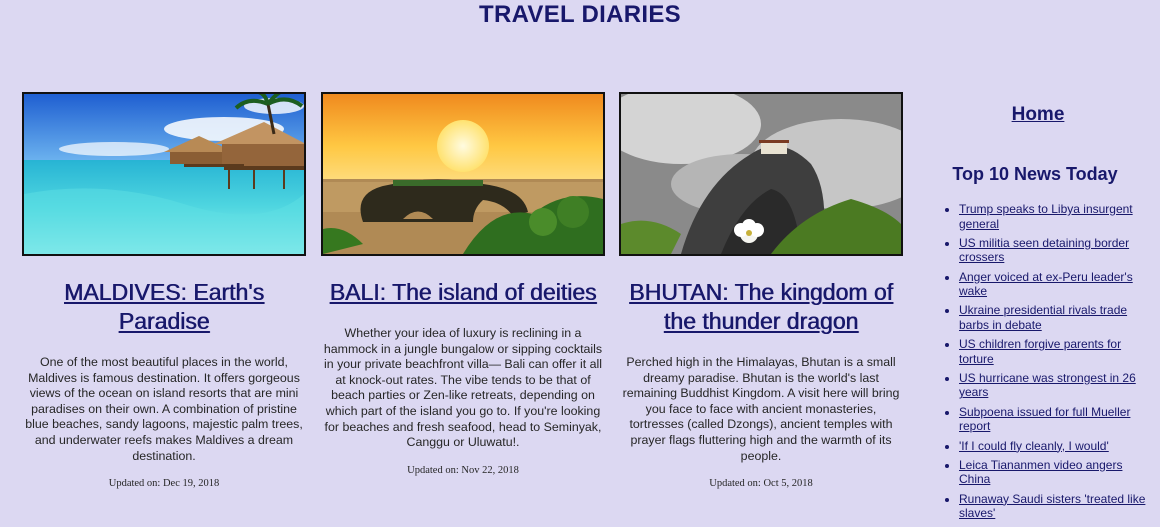 Image resolution: width=1160 pixels, height=527 pixels. What do you see at coordinates (1040, 472) in the screenshot?
I see `news-link: Leica Tiananmen video angers China` at bounding box center [1040, 472].